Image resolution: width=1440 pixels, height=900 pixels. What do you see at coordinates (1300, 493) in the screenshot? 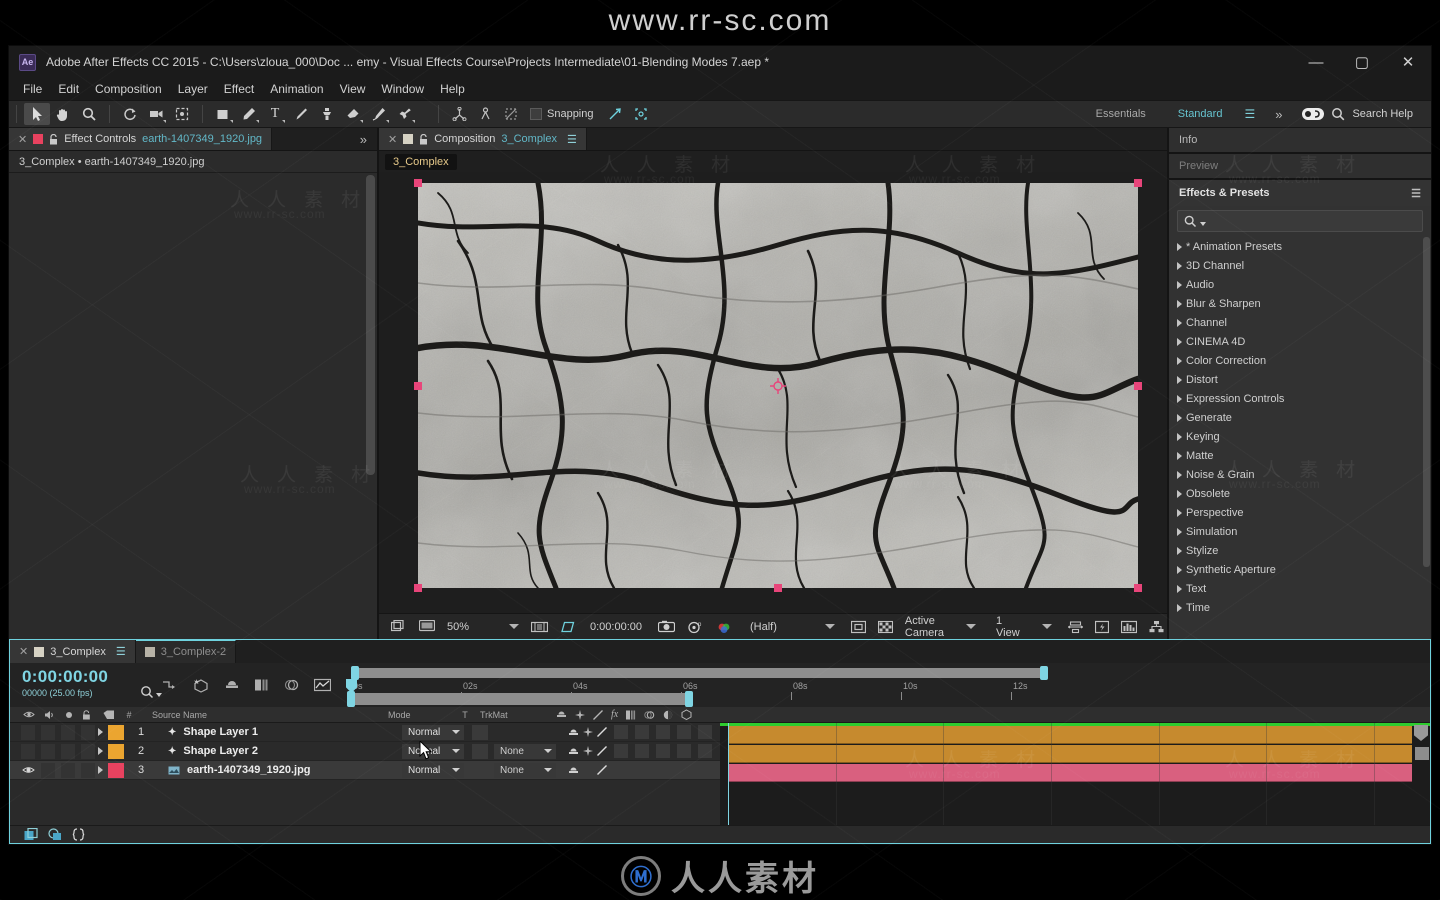
I see `effects-category-row: Obsolete` at bounding box center [1300, 493].